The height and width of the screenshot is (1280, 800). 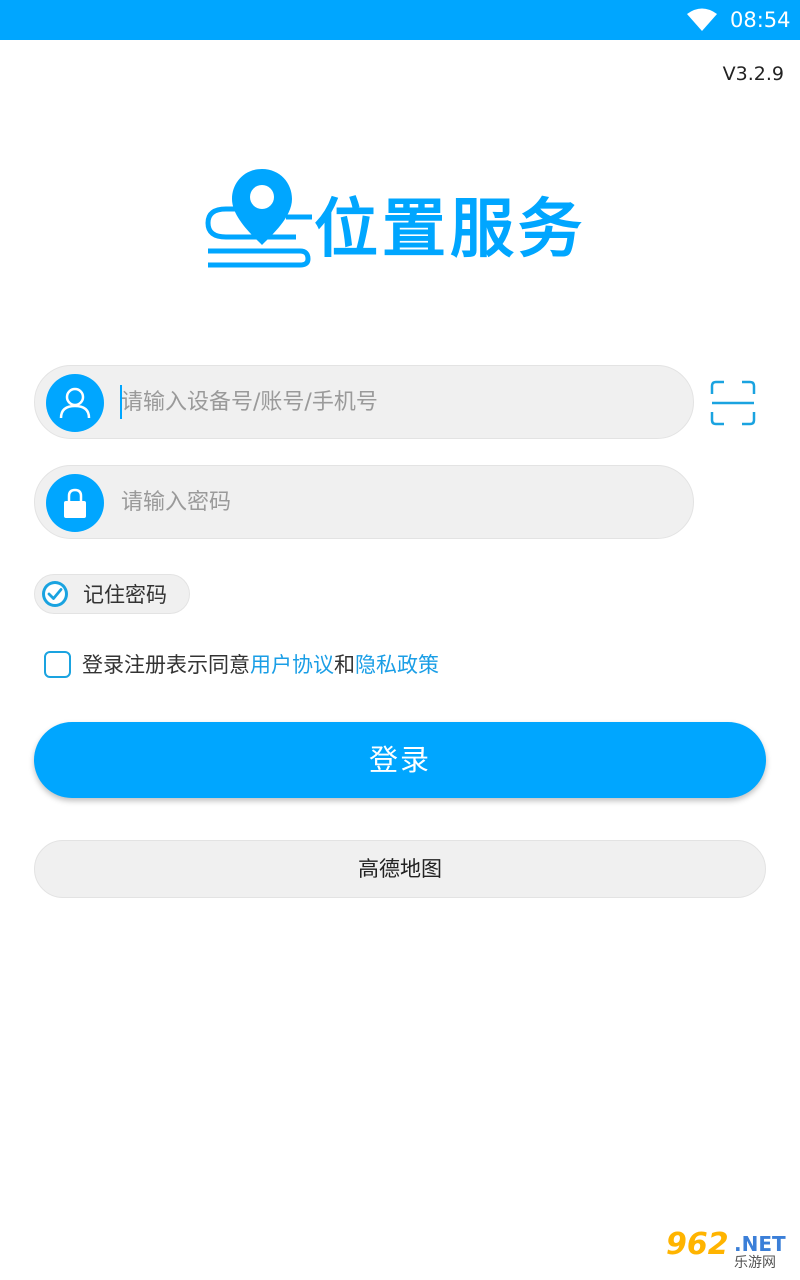 I want to click on password-field, so click(x=364, y=502).